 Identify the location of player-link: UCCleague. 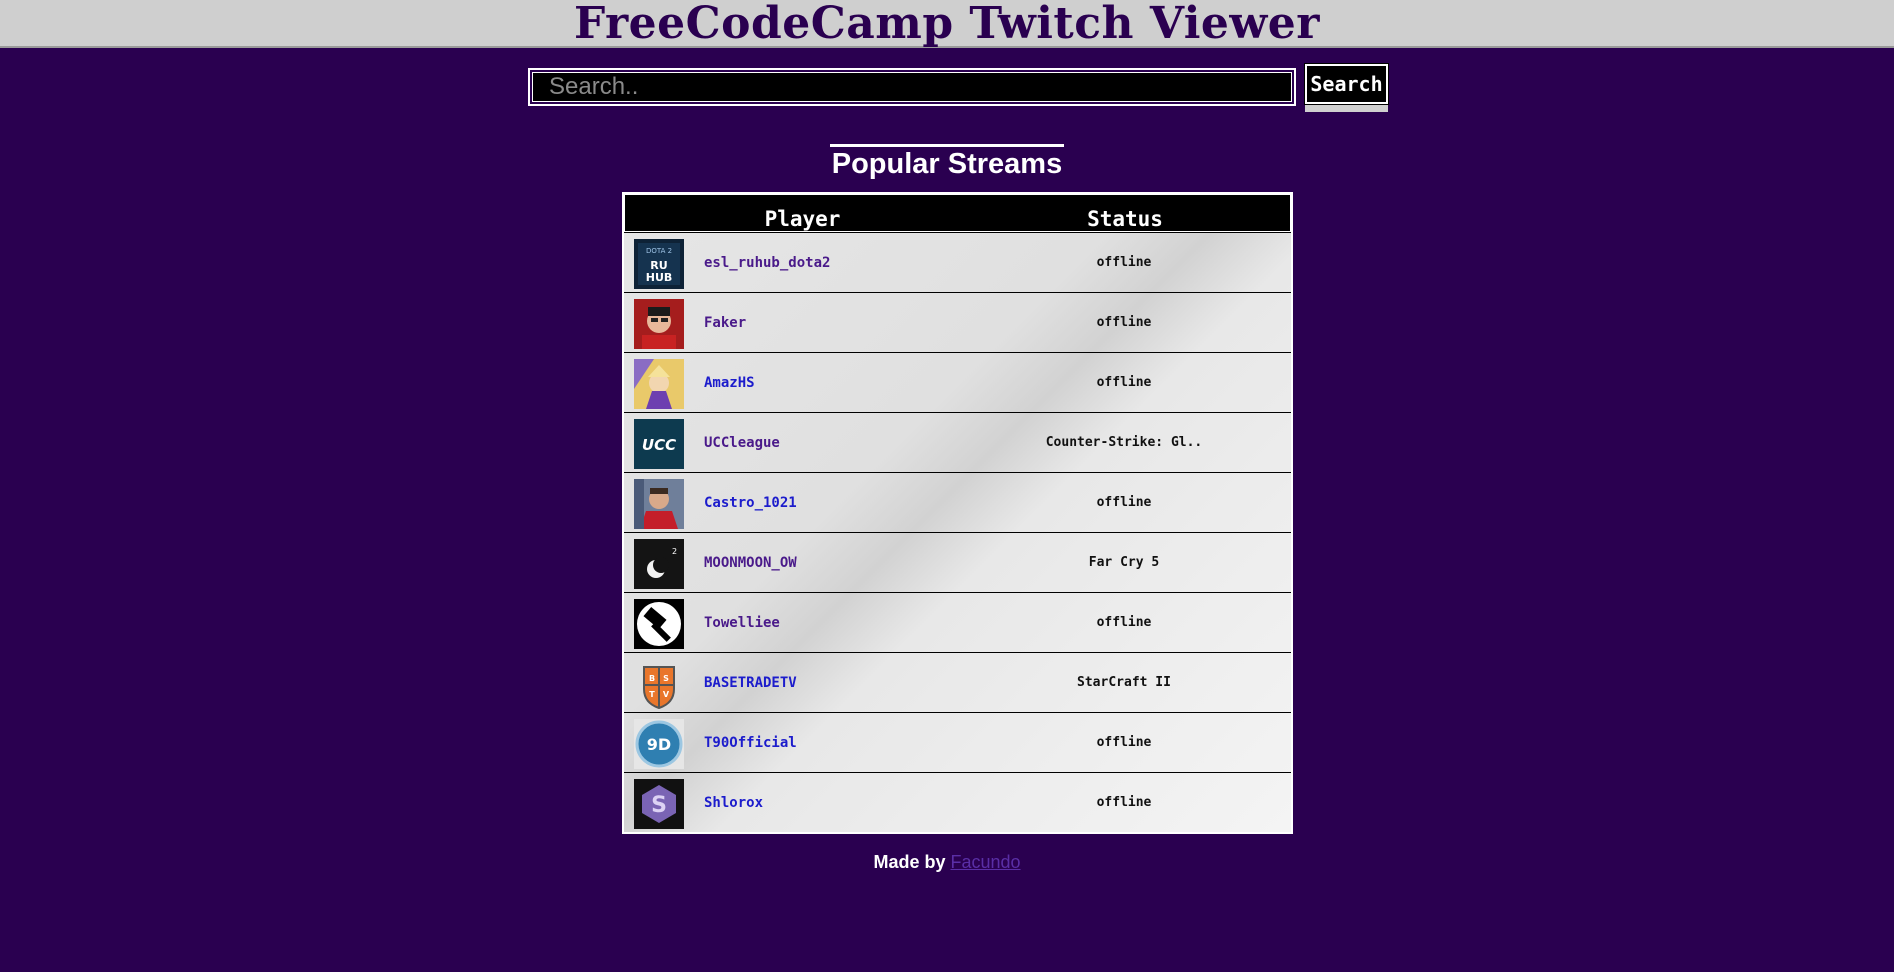
(742, 443).